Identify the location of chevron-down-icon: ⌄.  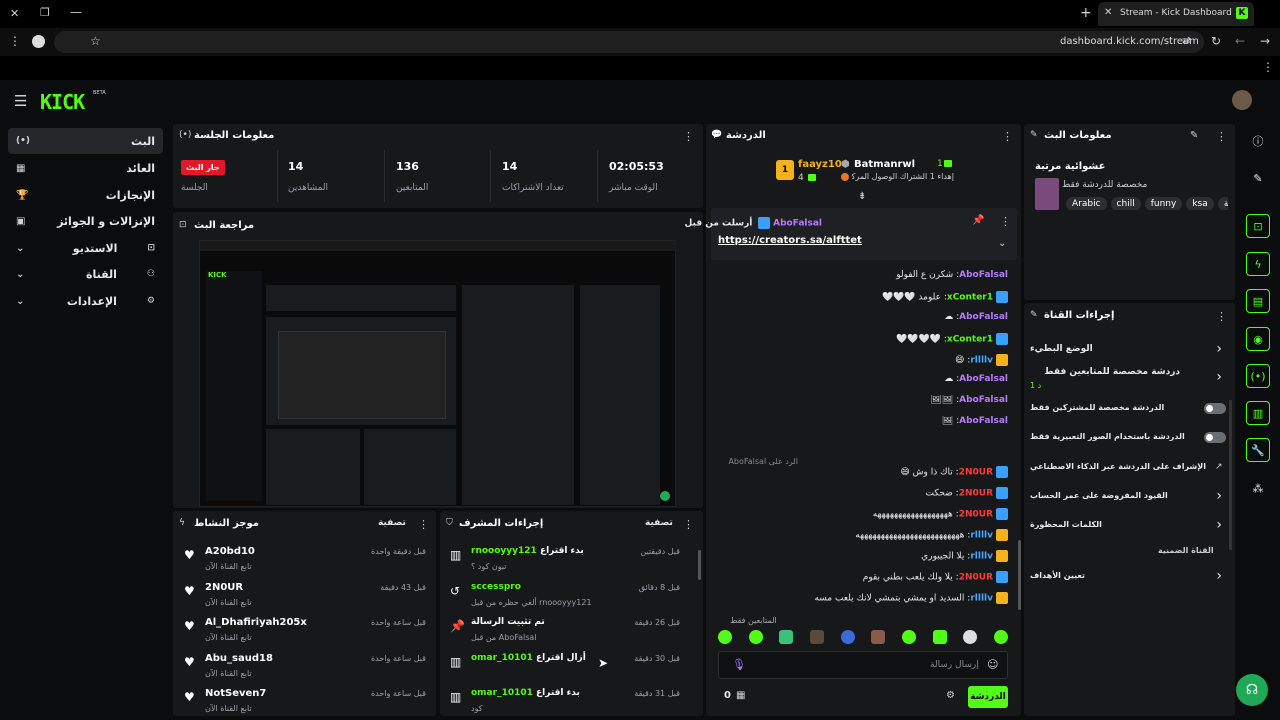
(1002, 243).